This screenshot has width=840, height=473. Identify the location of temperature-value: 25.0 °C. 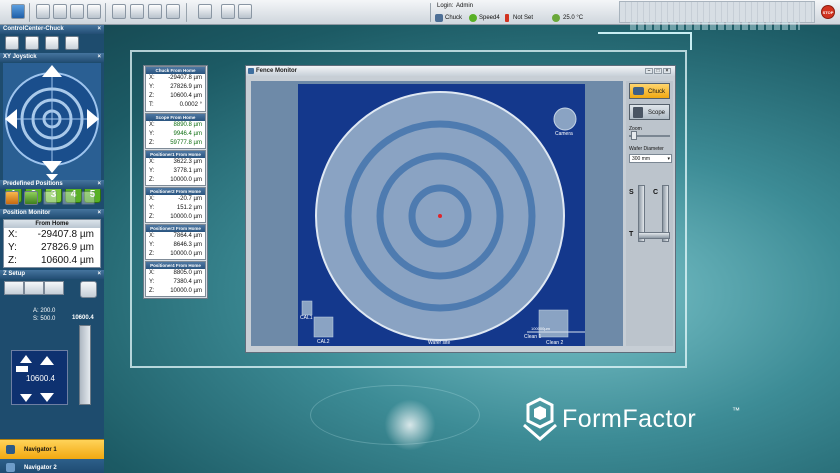
(573, 18).